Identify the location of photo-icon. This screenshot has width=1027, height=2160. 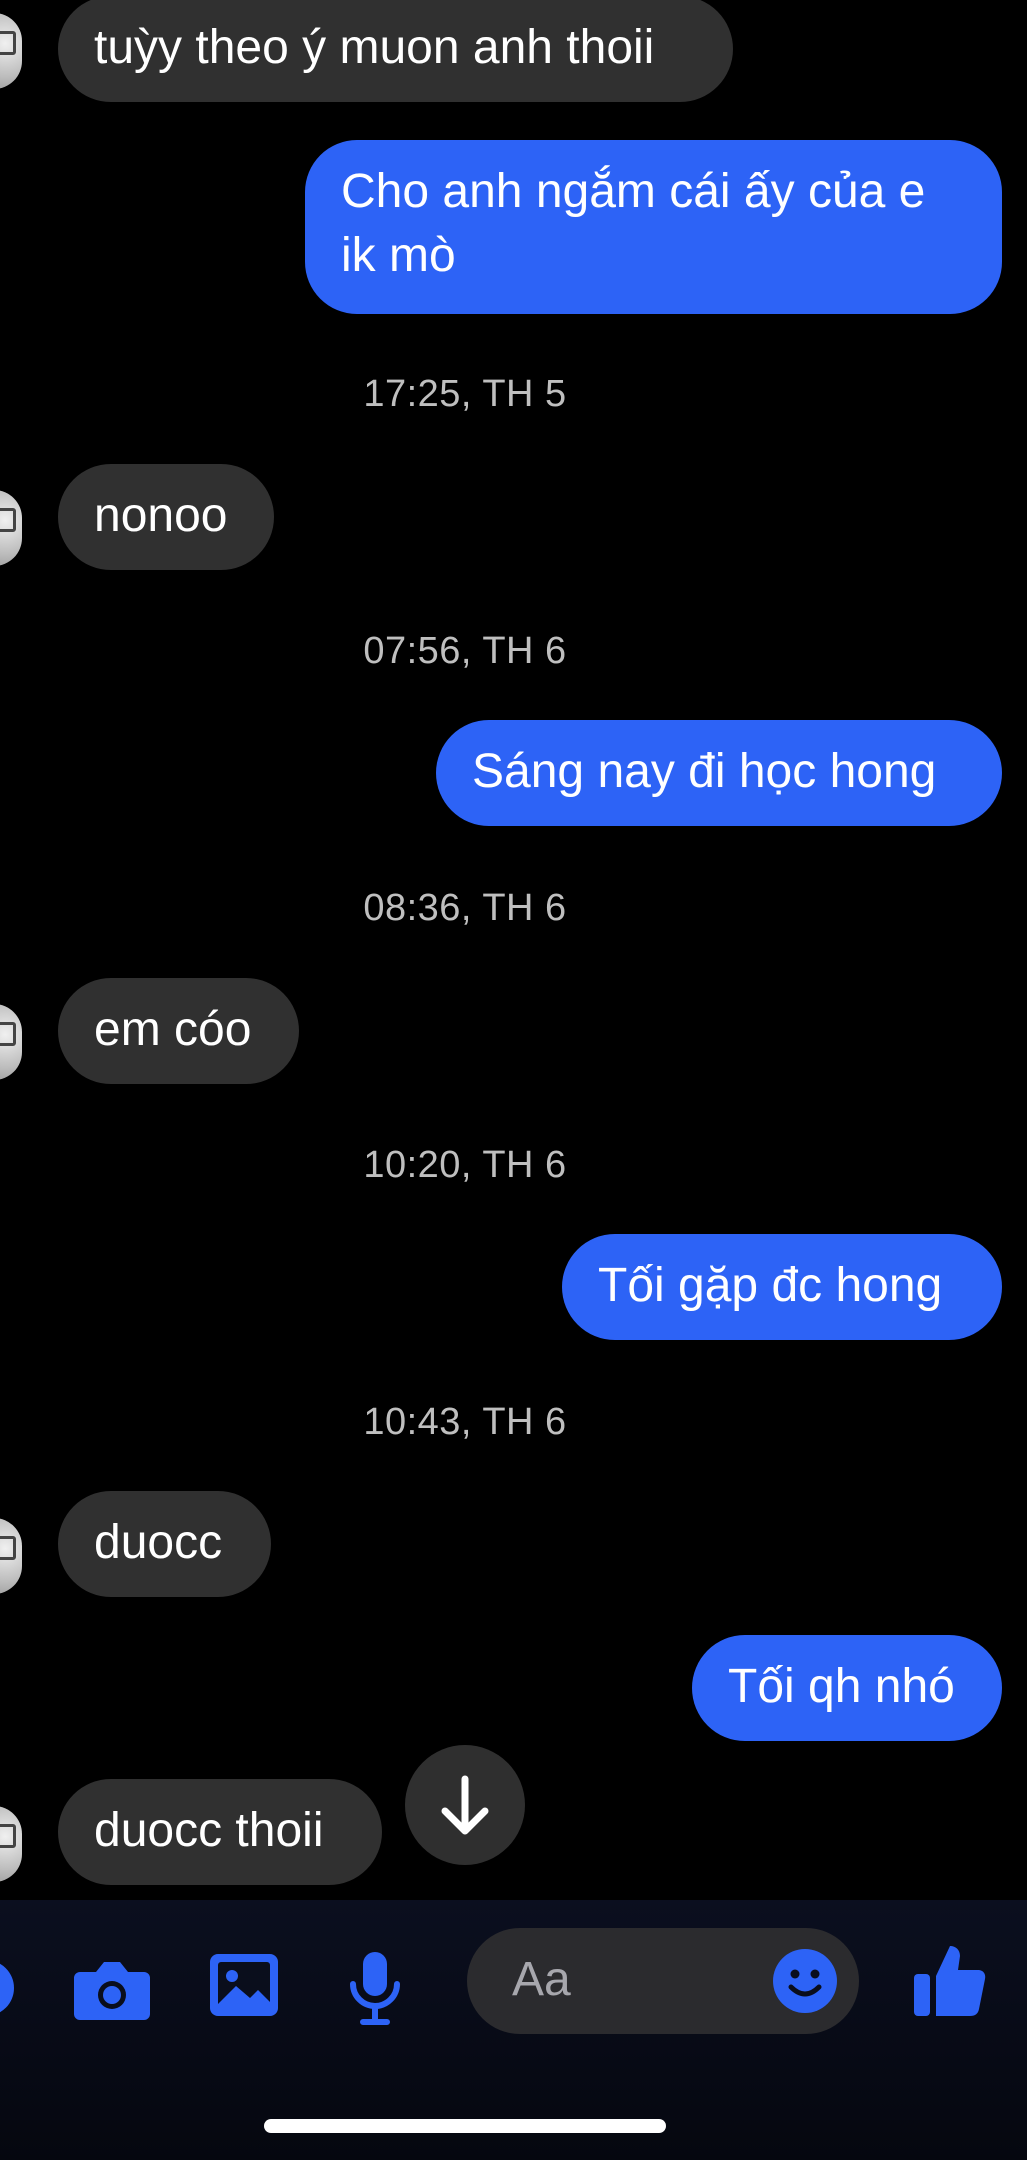
(244, 1986).